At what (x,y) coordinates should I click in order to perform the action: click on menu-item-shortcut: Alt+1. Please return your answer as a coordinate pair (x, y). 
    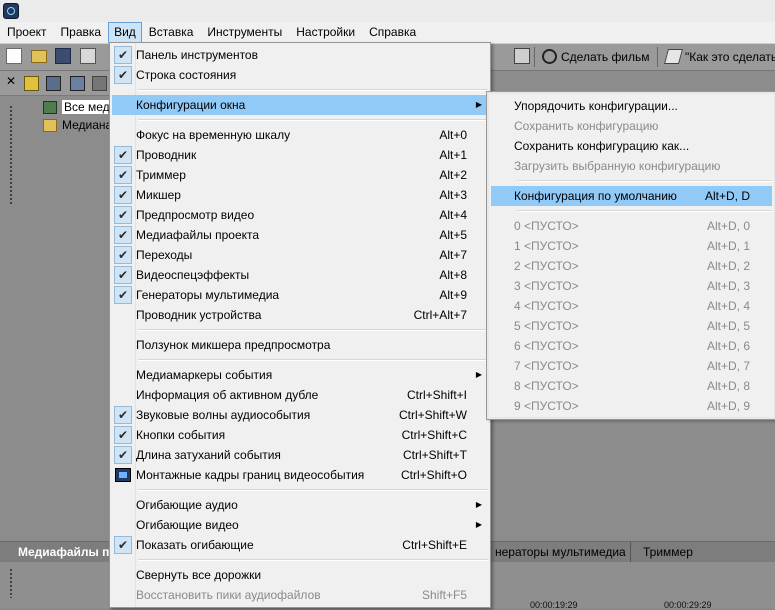
    Looking at the image, I should click on (453, 155).